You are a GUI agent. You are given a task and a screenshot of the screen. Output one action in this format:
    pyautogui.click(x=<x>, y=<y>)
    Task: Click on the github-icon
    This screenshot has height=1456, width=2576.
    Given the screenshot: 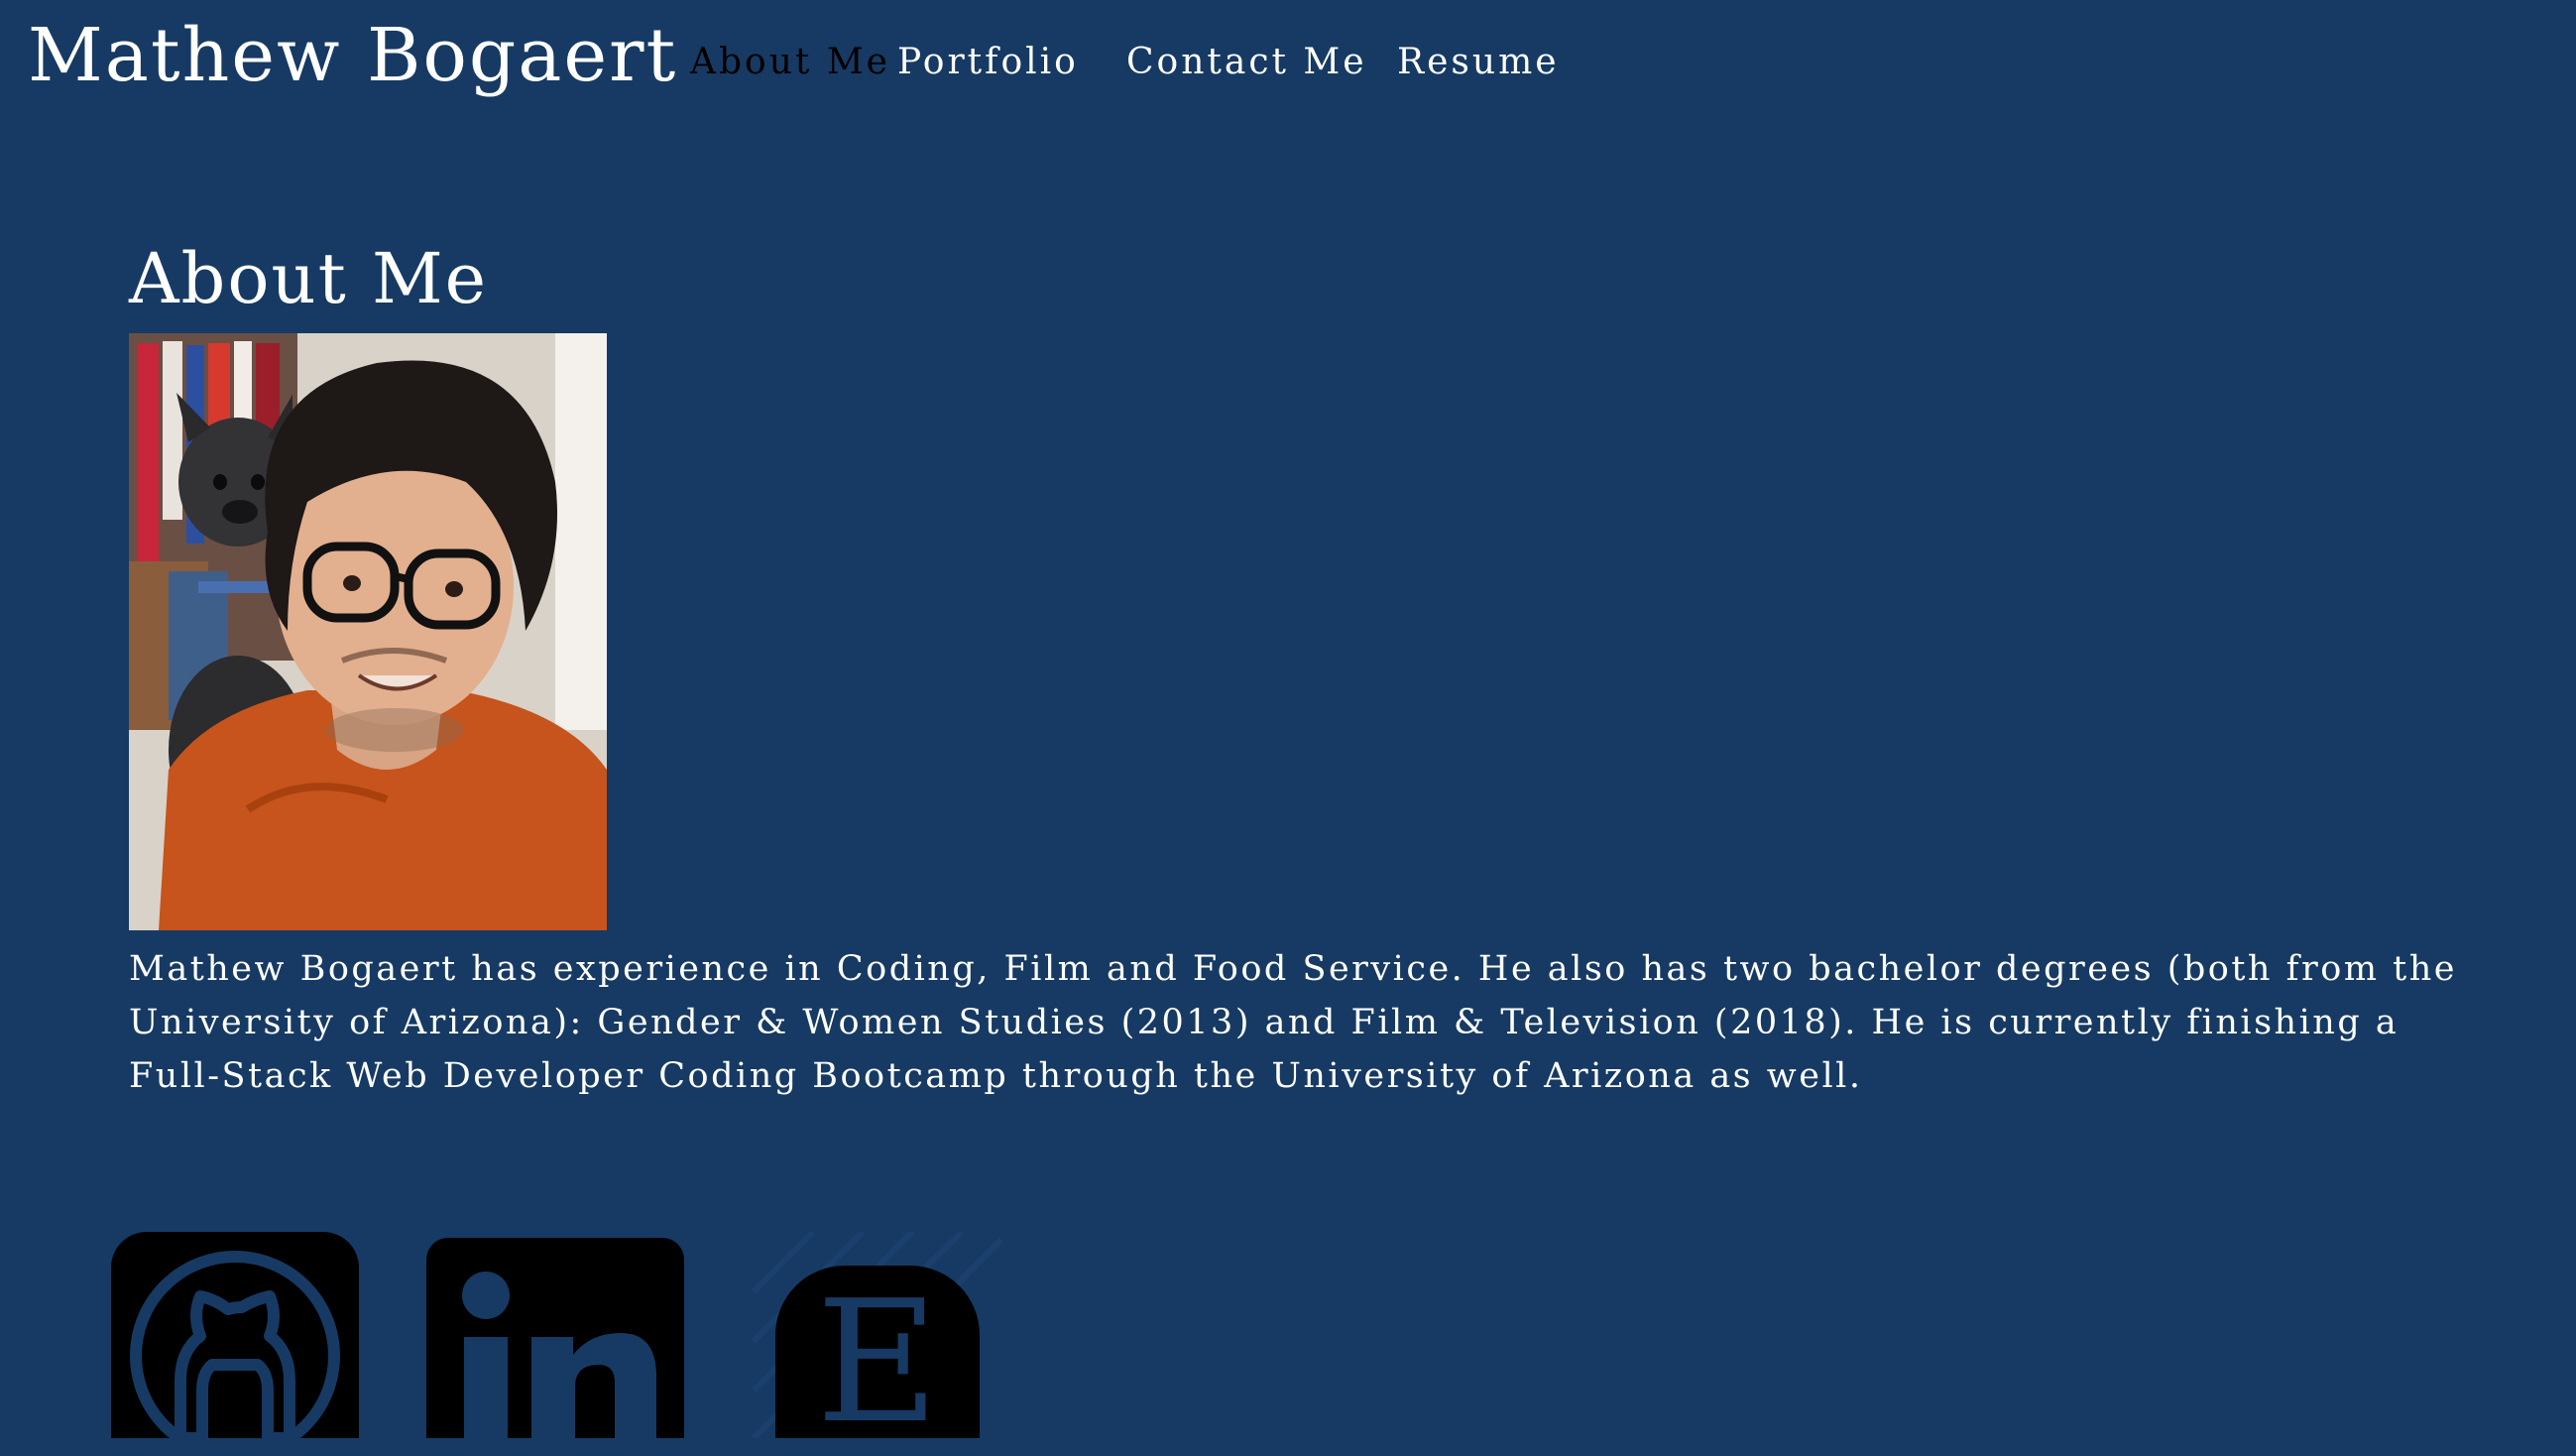 What is the action you would take?
    pyautogui.click(x=235, y=1335)
    